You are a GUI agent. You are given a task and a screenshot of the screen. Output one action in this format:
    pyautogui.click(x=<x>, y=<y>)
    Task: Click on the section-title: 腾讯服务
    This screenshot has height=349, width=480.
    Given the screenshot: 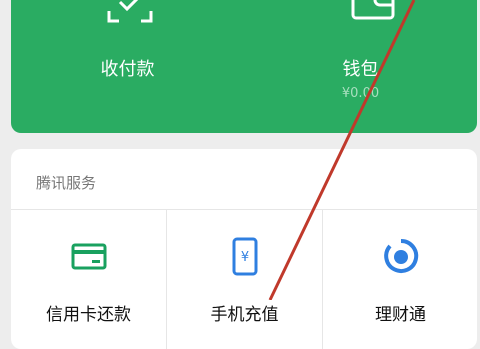 What is the action you would take?
    pyautogui.click(x=66, y=183)
    